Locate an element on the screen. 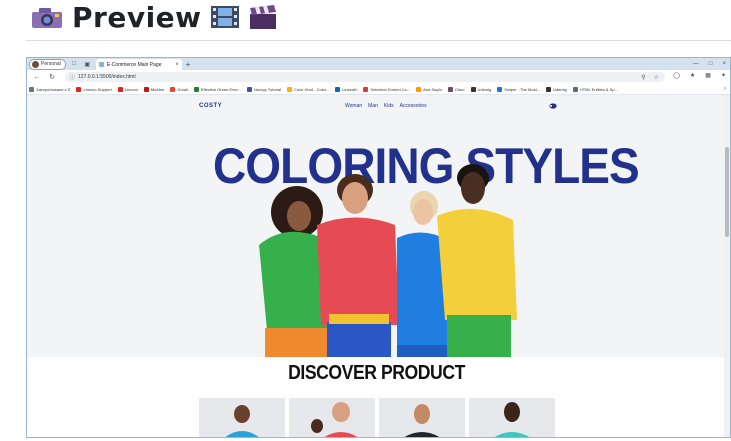 The image size is (731, 441). window-controls: — □ × is located at coordinates (709, 64).